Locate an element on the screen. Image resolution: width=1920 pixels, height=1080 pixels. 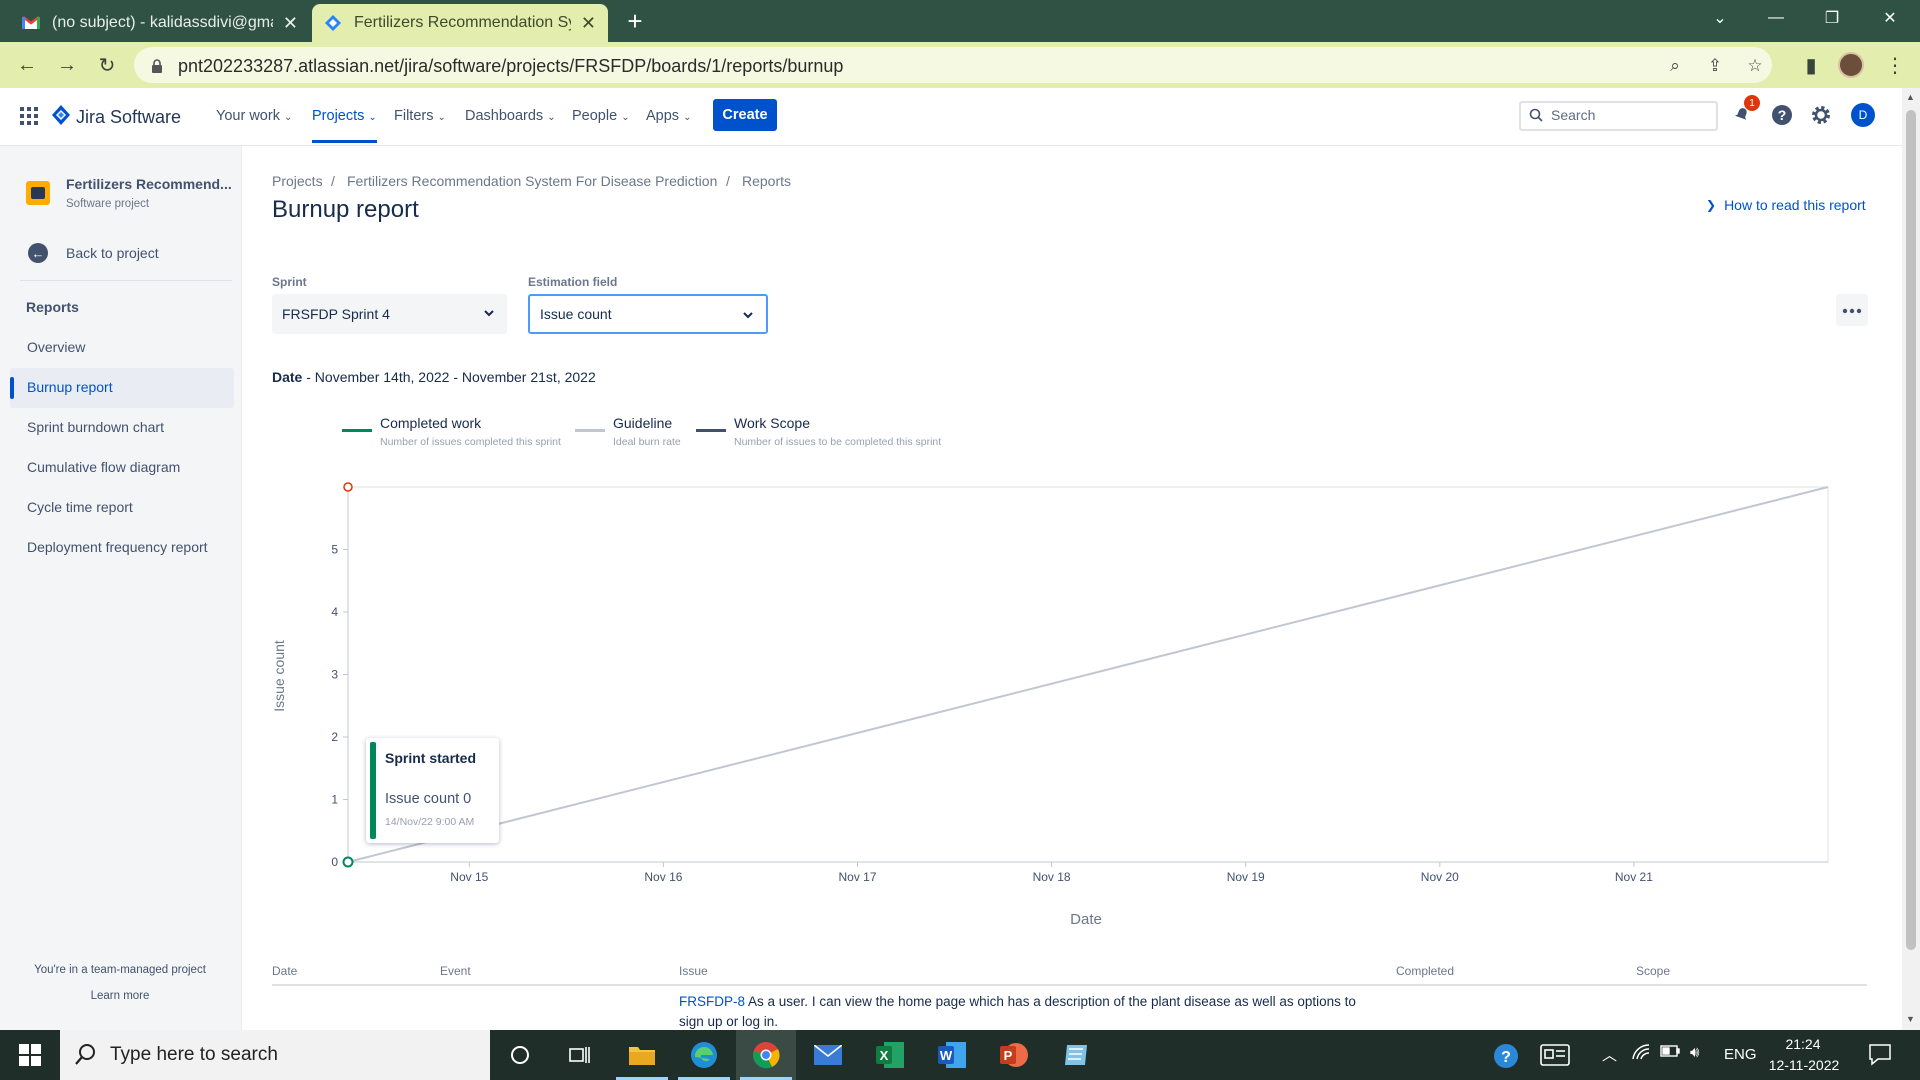
x-tick-label: Nov 17 is located at coordinates (857, 877).